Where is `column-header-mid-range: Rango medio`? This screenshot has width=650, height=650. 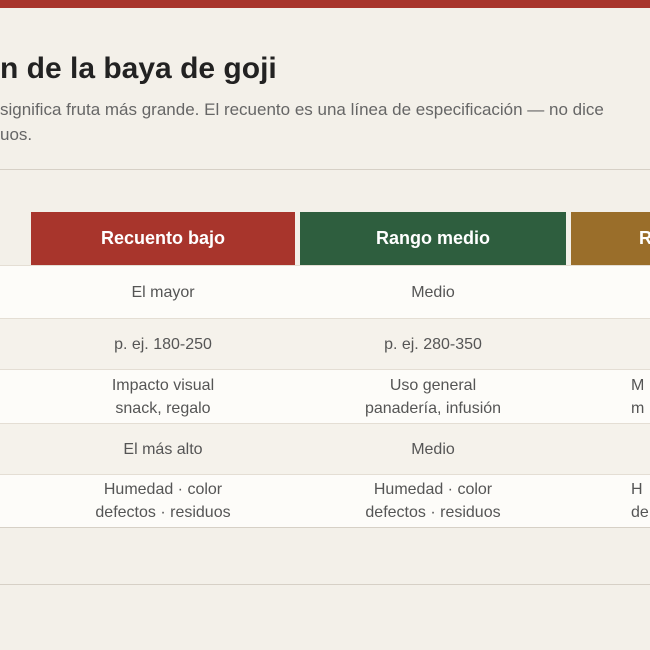
column-header-mid-range: Rango medio is located at coordinates (433, 238).